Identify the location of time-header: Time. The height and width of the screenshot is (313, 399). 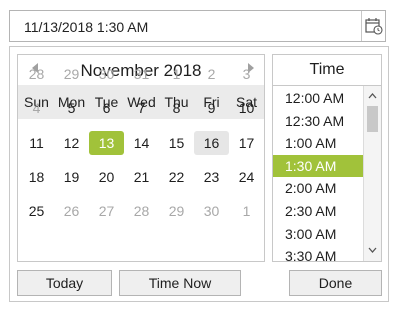
(327, 70).